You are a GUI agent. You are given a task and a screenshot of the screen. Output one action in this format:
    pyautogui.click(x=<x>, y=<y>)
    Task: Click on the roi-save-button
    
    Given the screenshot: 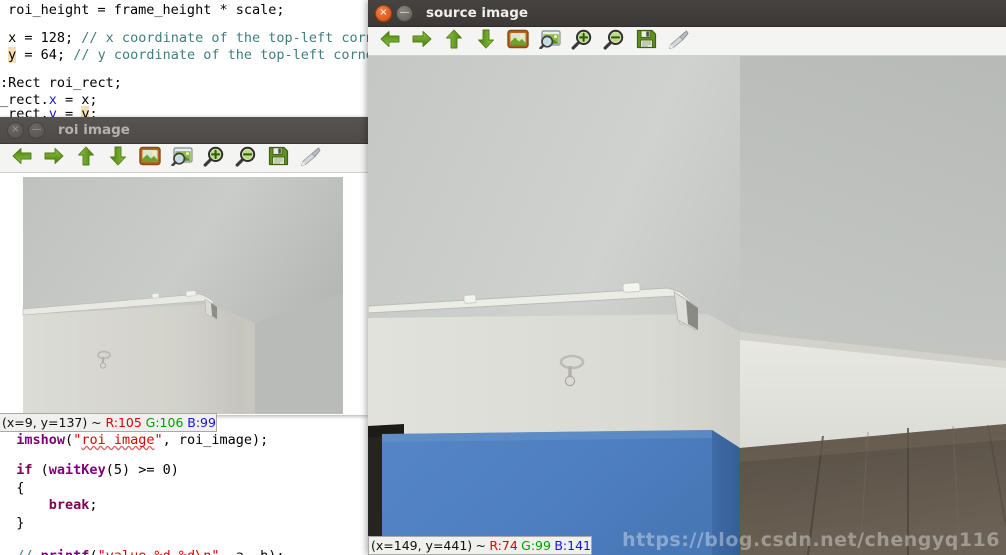 What is the action you would take?
    pyautogui.click(x=278, y=158)
    